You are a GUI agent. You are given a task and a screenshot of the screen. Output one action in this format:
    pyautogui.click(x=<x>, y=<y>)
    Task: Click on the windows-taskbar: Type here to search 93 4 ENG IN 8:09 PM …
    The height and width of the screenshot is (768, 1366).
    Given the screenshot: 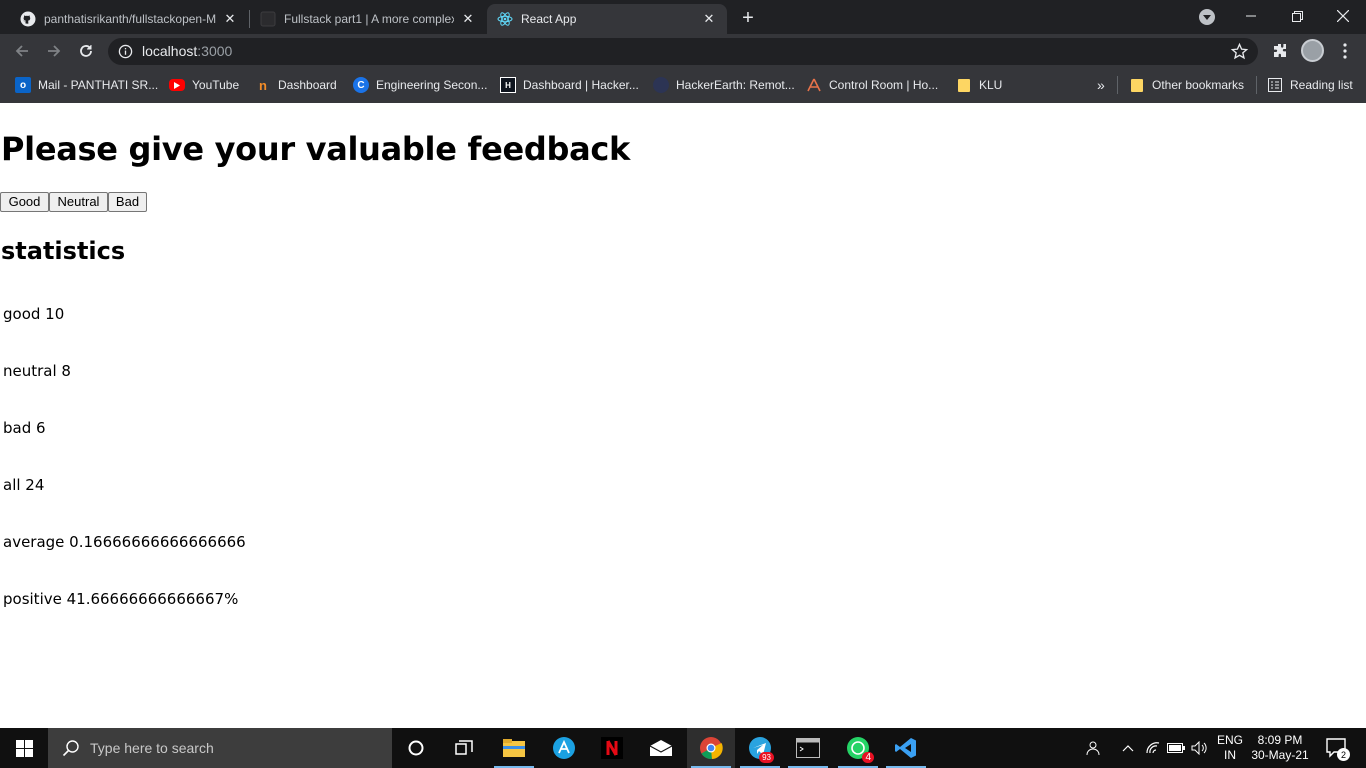 What is the action you would take?
    pyautogui.click(x=683, y=748)
    